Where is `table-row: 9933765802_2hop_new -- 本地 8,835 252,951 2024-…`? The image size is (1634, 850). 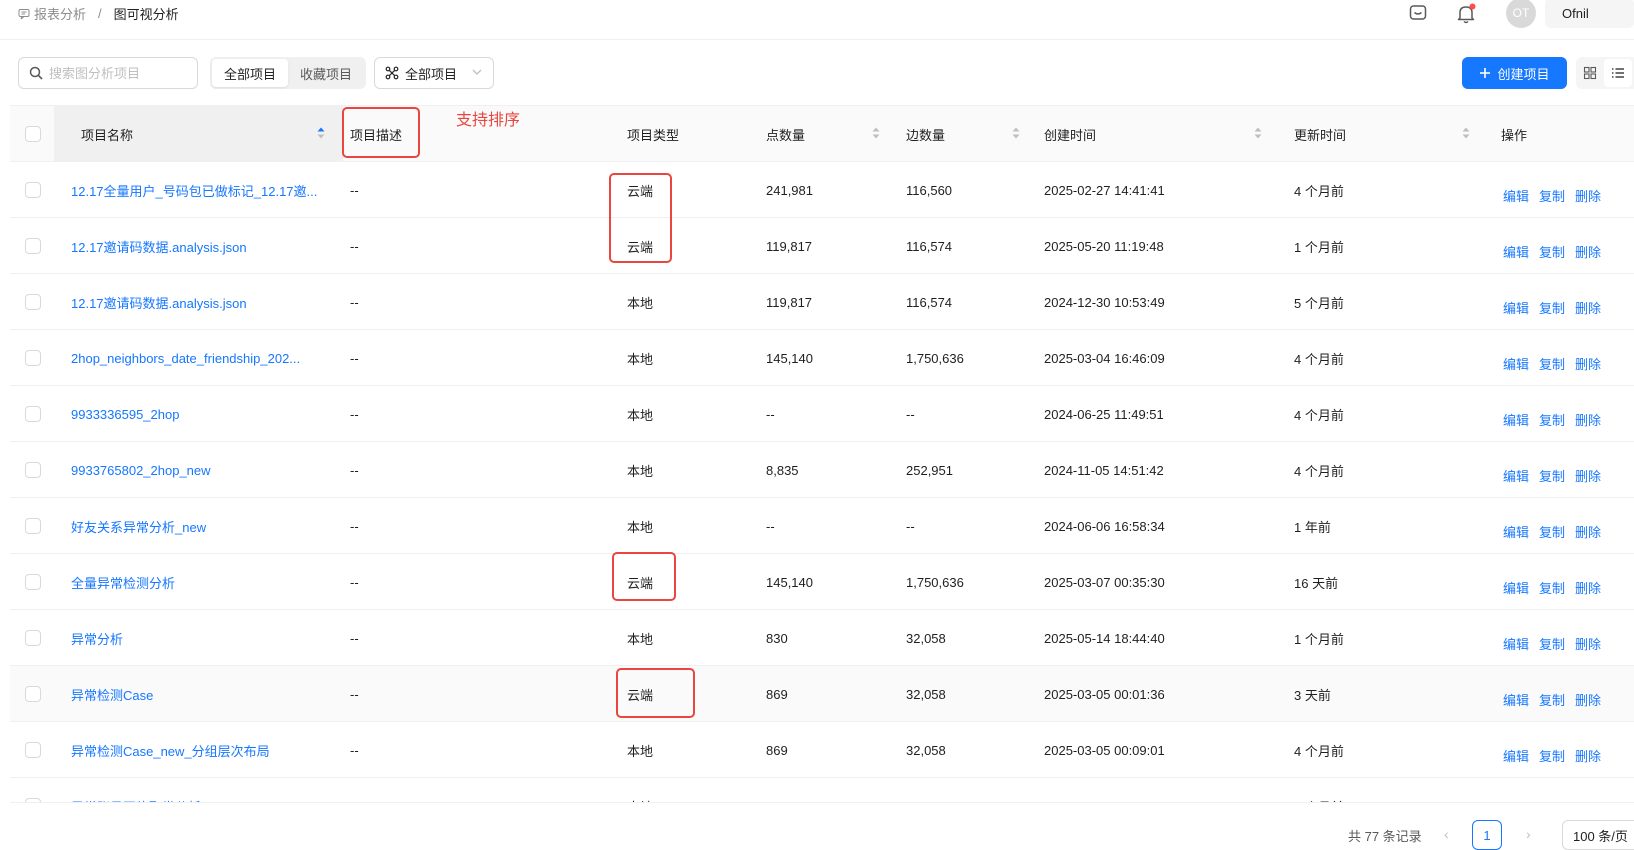 table-row: 9933765802_2hop_new -- 本地 8,835 252,951 2024-… is located at coordinates (822, 470).